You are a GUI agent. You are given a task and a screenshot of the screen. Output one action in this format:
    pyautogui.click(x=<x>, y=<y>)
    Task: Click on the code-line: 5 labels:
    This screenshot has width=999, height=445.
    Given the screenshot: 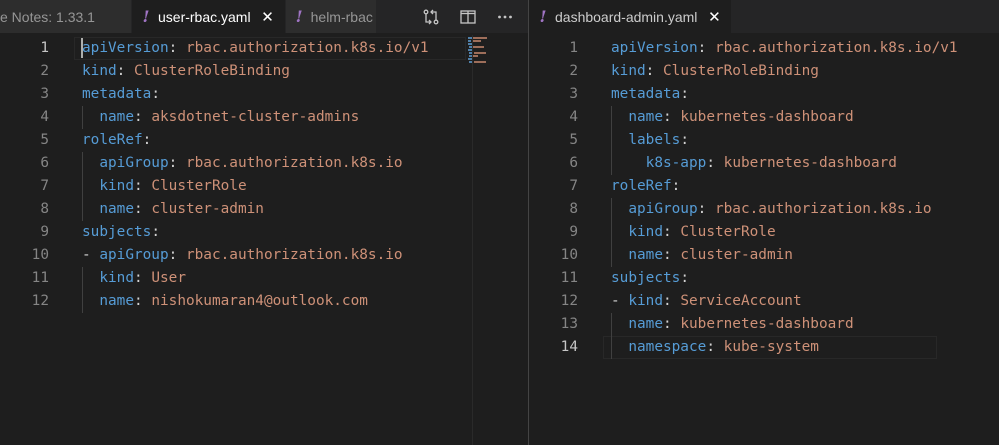 What is the action you would take?
    pyautogui.click(x=764, y=140)
    